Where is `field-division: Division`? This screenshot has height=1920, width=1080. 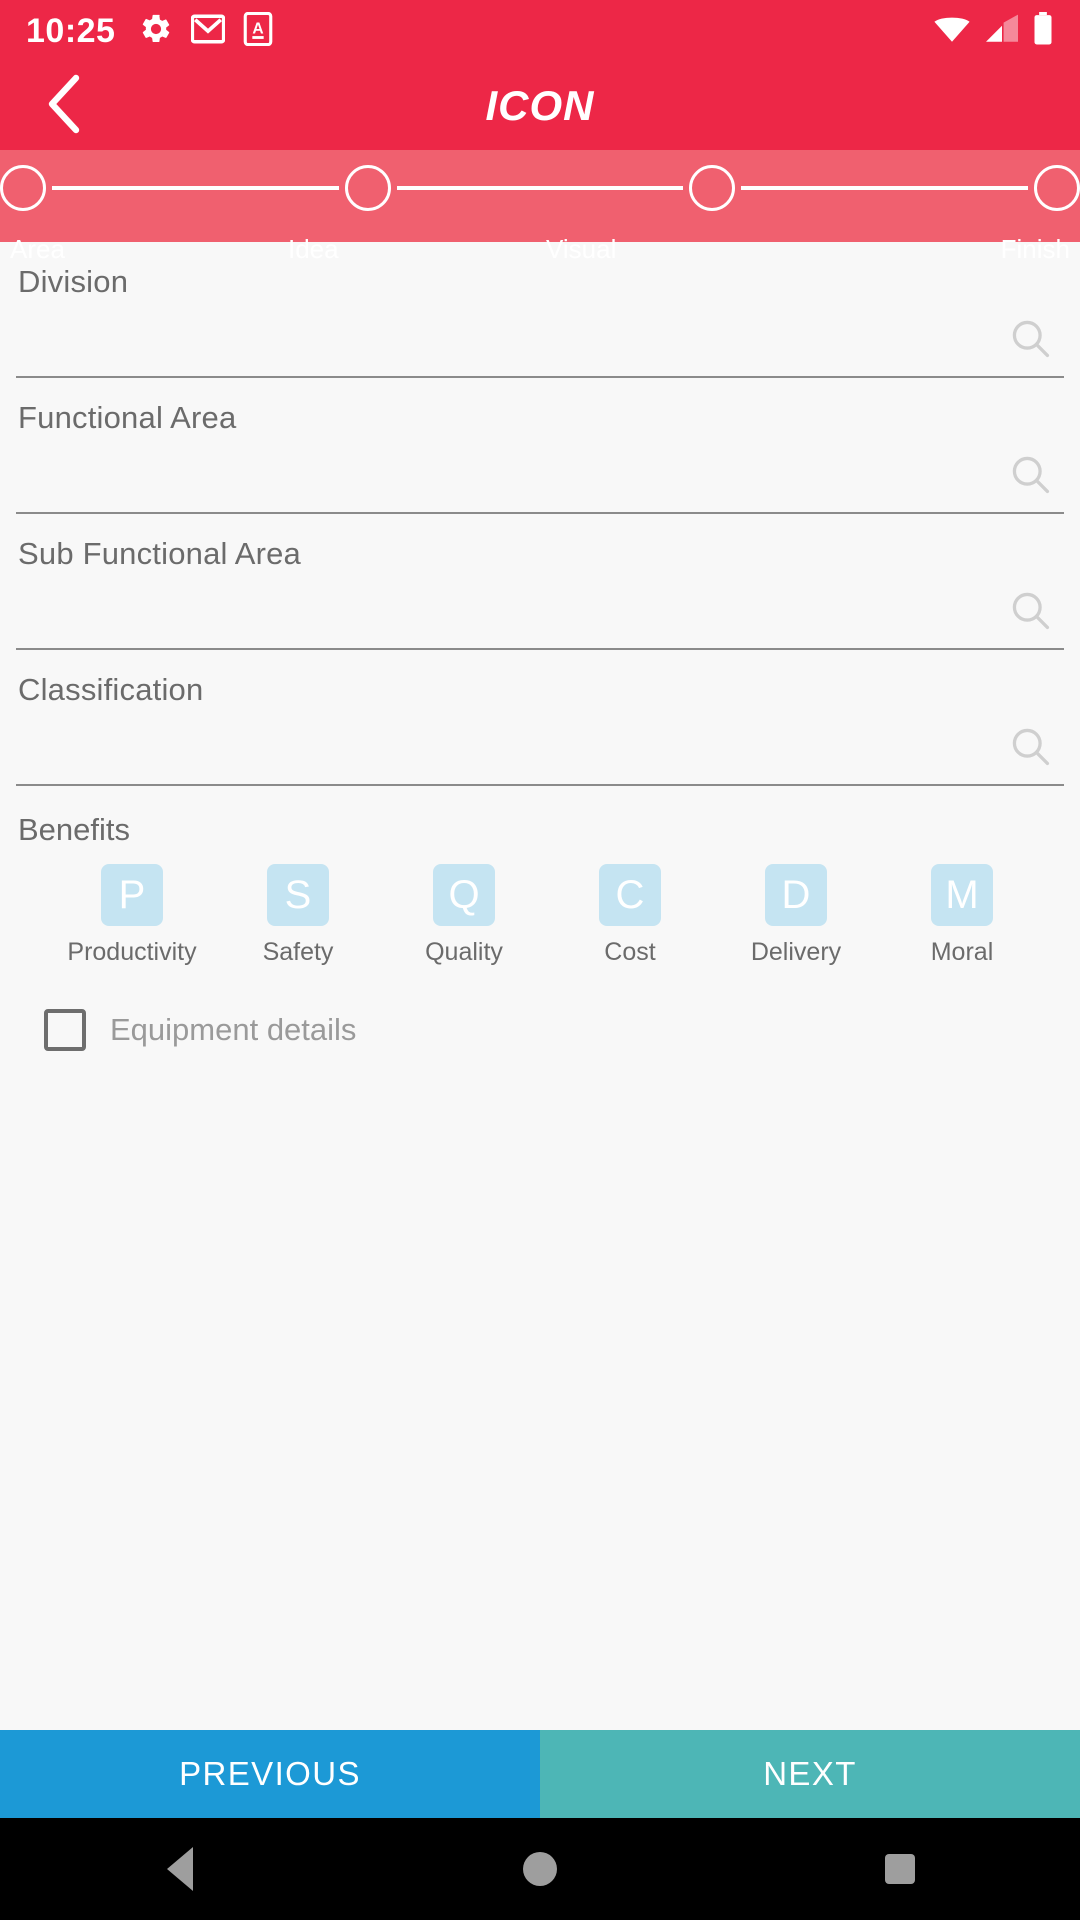
field-division: Division is located at coordinates (540, 310).